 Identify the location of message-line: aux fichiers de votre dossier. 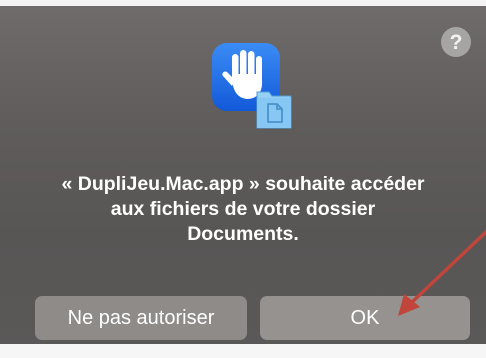
(243, 209).